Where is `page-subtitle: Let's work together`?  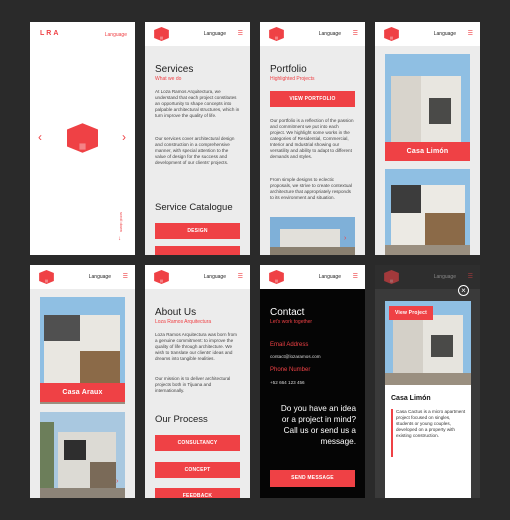
page-subtitle: Let's work together is located at coordinates (291, 322).